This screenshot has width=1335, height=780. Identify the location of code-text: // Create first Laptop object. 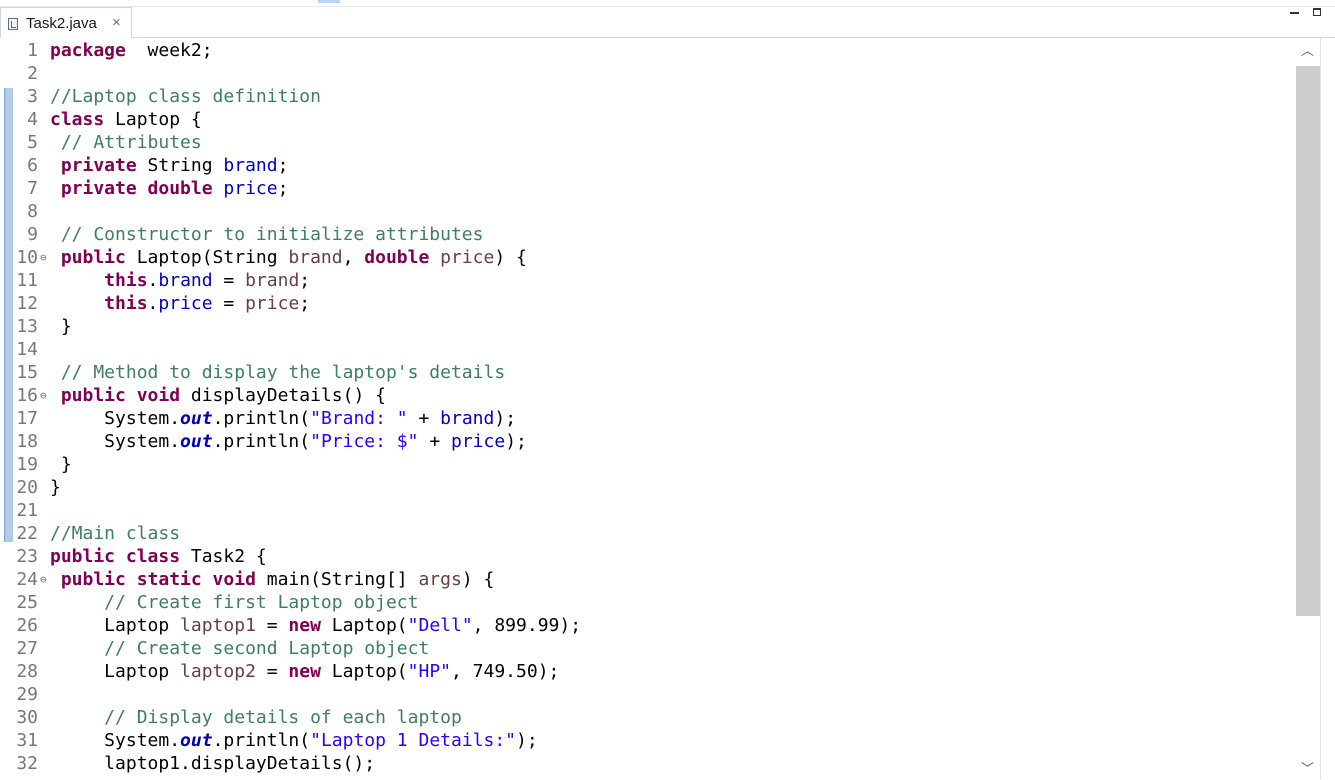
(234, 602).